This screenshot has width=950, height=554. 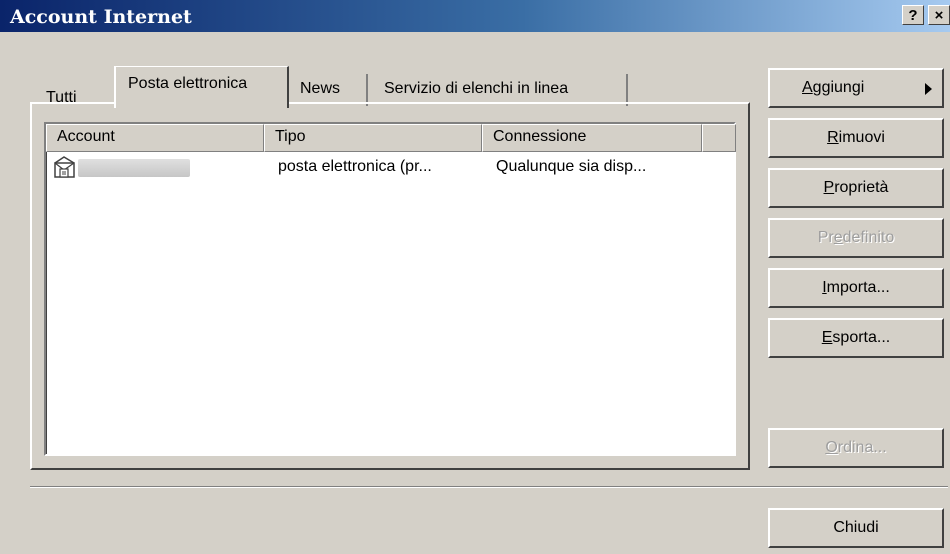 I want to click on remove-button: Rimuovi, so click(x=856, y=138).